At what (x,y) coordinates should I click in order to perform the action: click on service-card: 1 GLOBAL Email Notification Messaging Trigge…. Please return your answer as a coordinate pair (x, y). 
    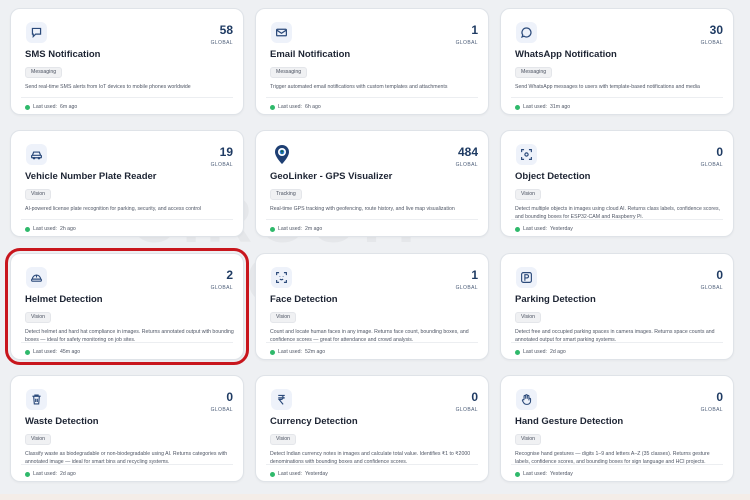
    Looking at the image, I should click on (372, 61).